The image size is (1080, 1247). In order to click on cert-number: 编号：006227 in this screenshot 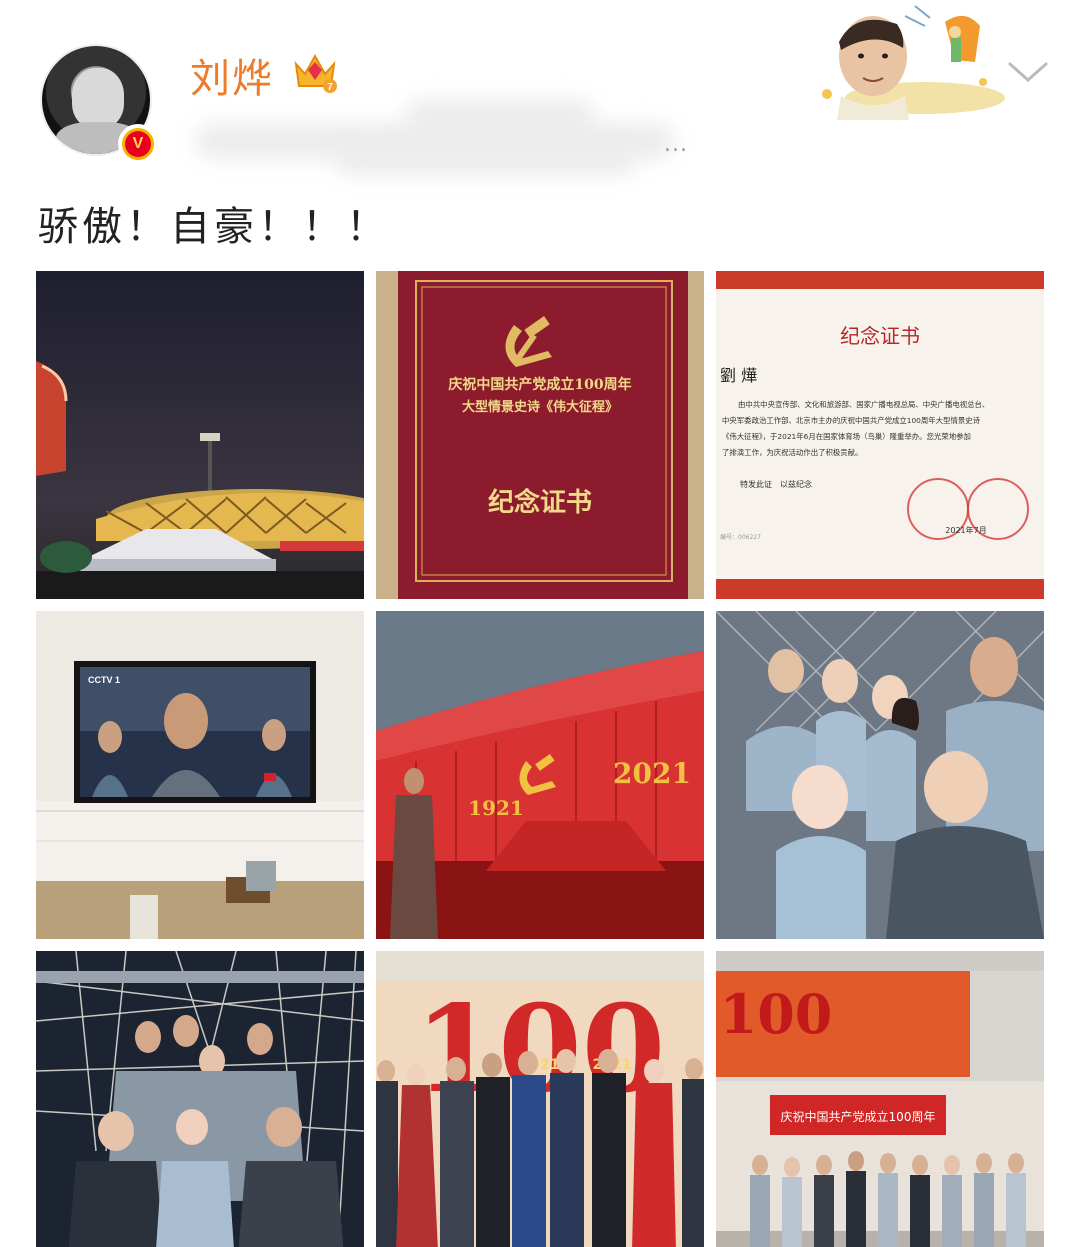, I will do `click(740, 537)`.